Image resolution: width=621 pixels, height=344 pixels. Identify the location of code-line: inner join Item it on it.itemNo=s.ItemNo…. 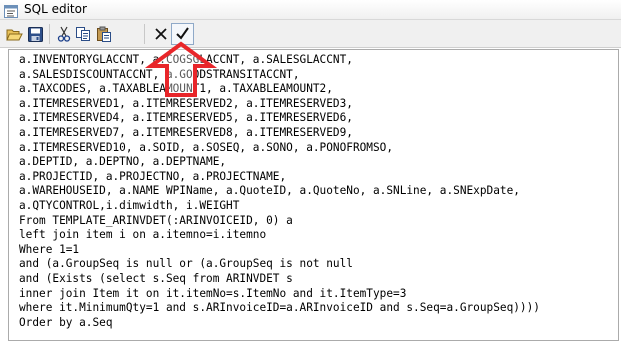
(213, 293).